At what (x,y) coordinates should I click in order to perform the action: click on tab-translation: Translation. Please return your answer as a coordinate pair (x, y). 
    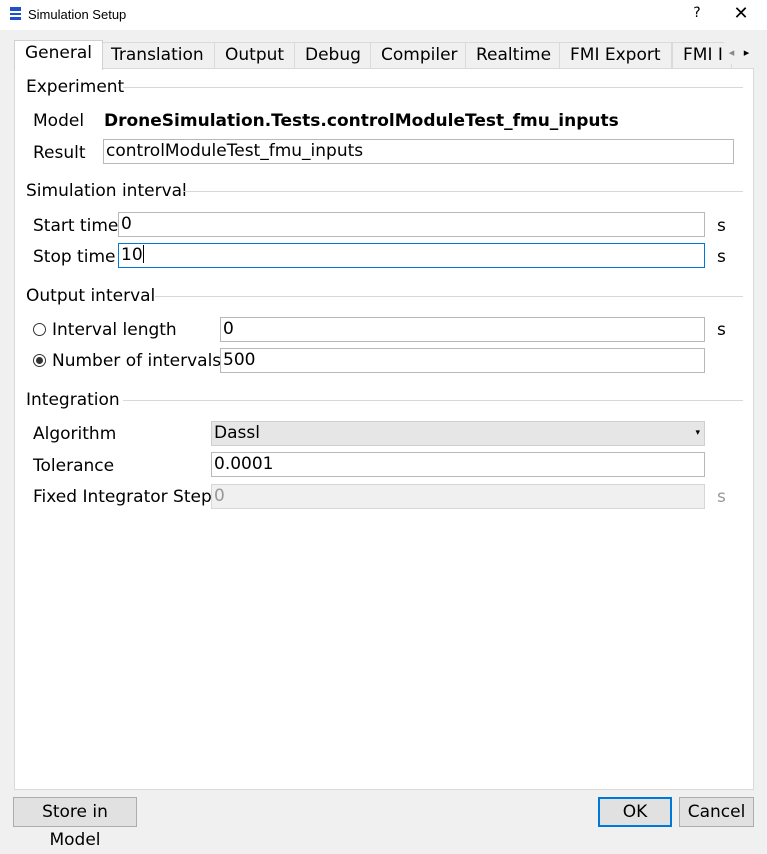
    Looking at the image, I should click on (157, 55).